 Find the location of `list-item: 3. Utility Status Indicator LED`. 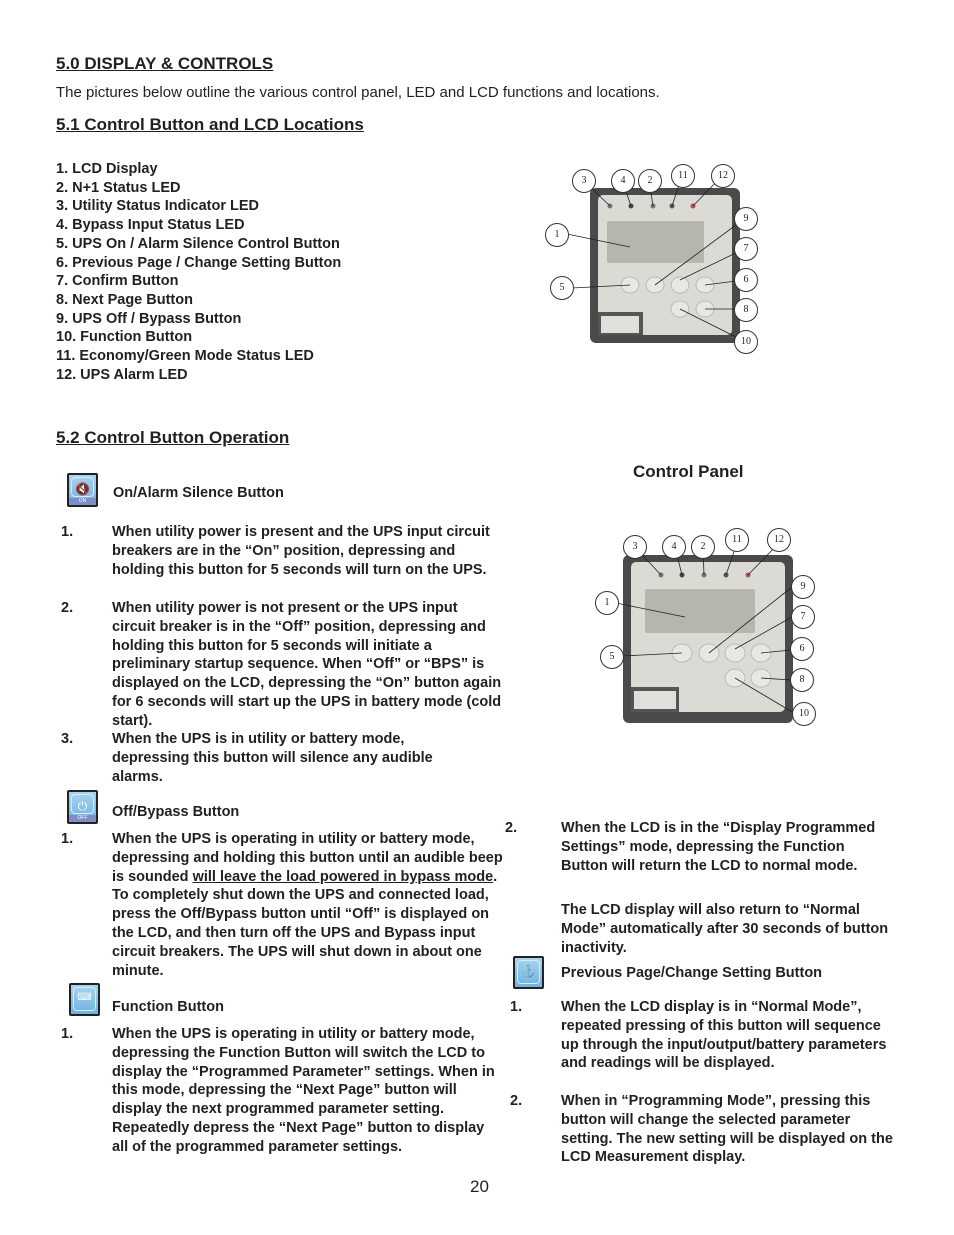

list-item: 3. Utility Status Indicator LED is located at coordinates (158, 206).